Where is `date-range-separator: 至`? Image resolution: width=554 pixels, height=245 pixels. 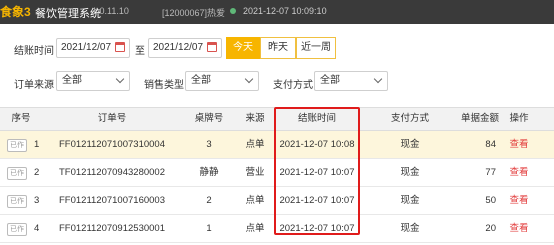
date-range-separator: 至 is located at coordinates (140, 51).